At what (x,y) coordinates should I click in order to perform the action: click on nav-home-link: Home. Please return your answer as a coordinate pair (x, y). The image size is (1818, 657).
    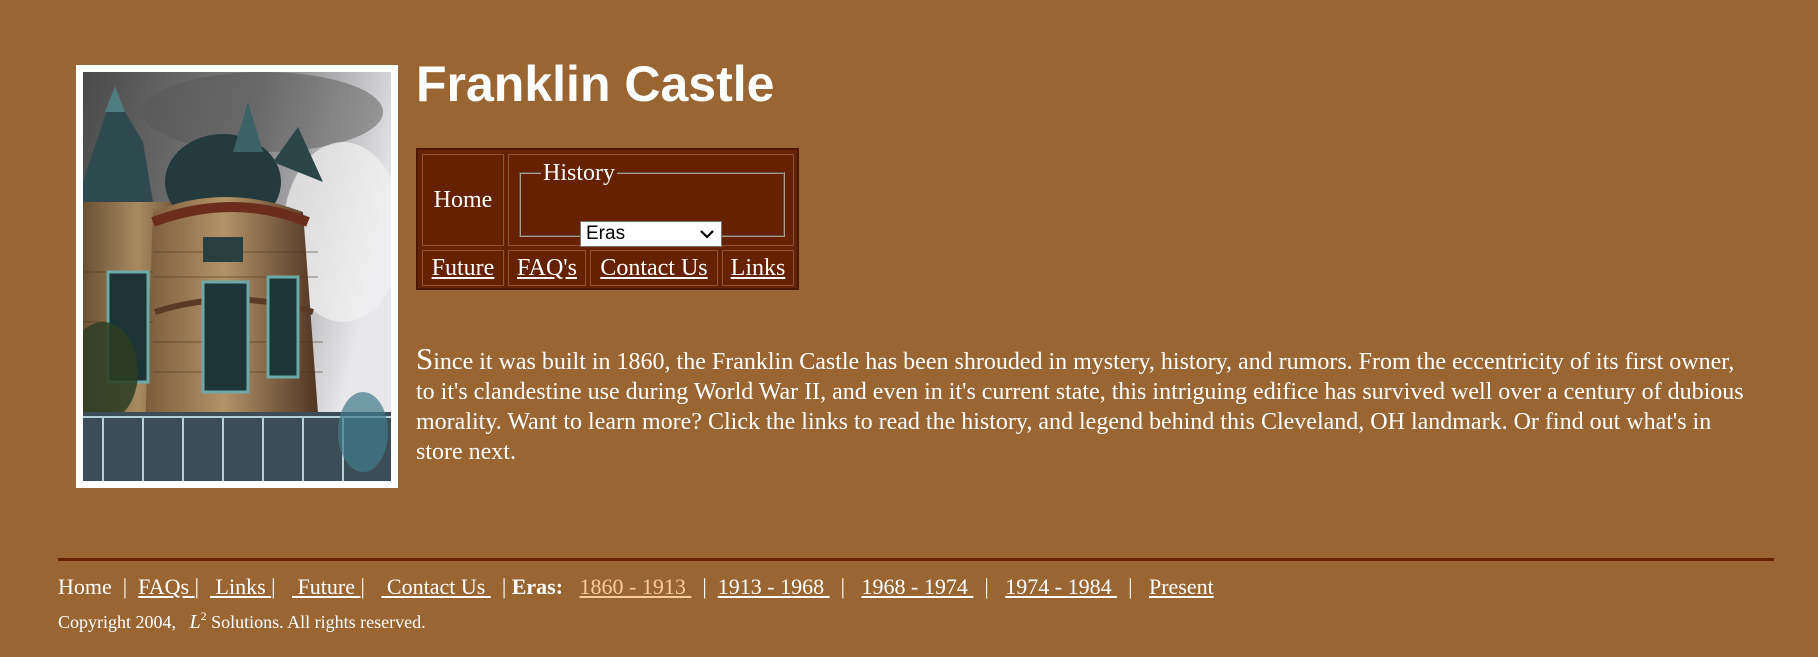
    Looking at the image, I should click on (463, 200).